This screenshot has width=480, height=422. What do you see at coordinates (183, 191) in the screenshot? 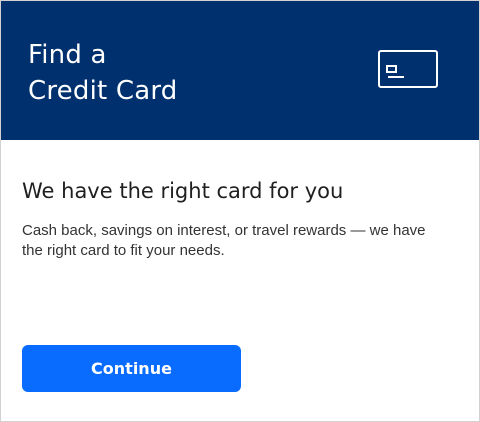
I see `section-heading: We have the right card for you` at bounding box center [183, 191].